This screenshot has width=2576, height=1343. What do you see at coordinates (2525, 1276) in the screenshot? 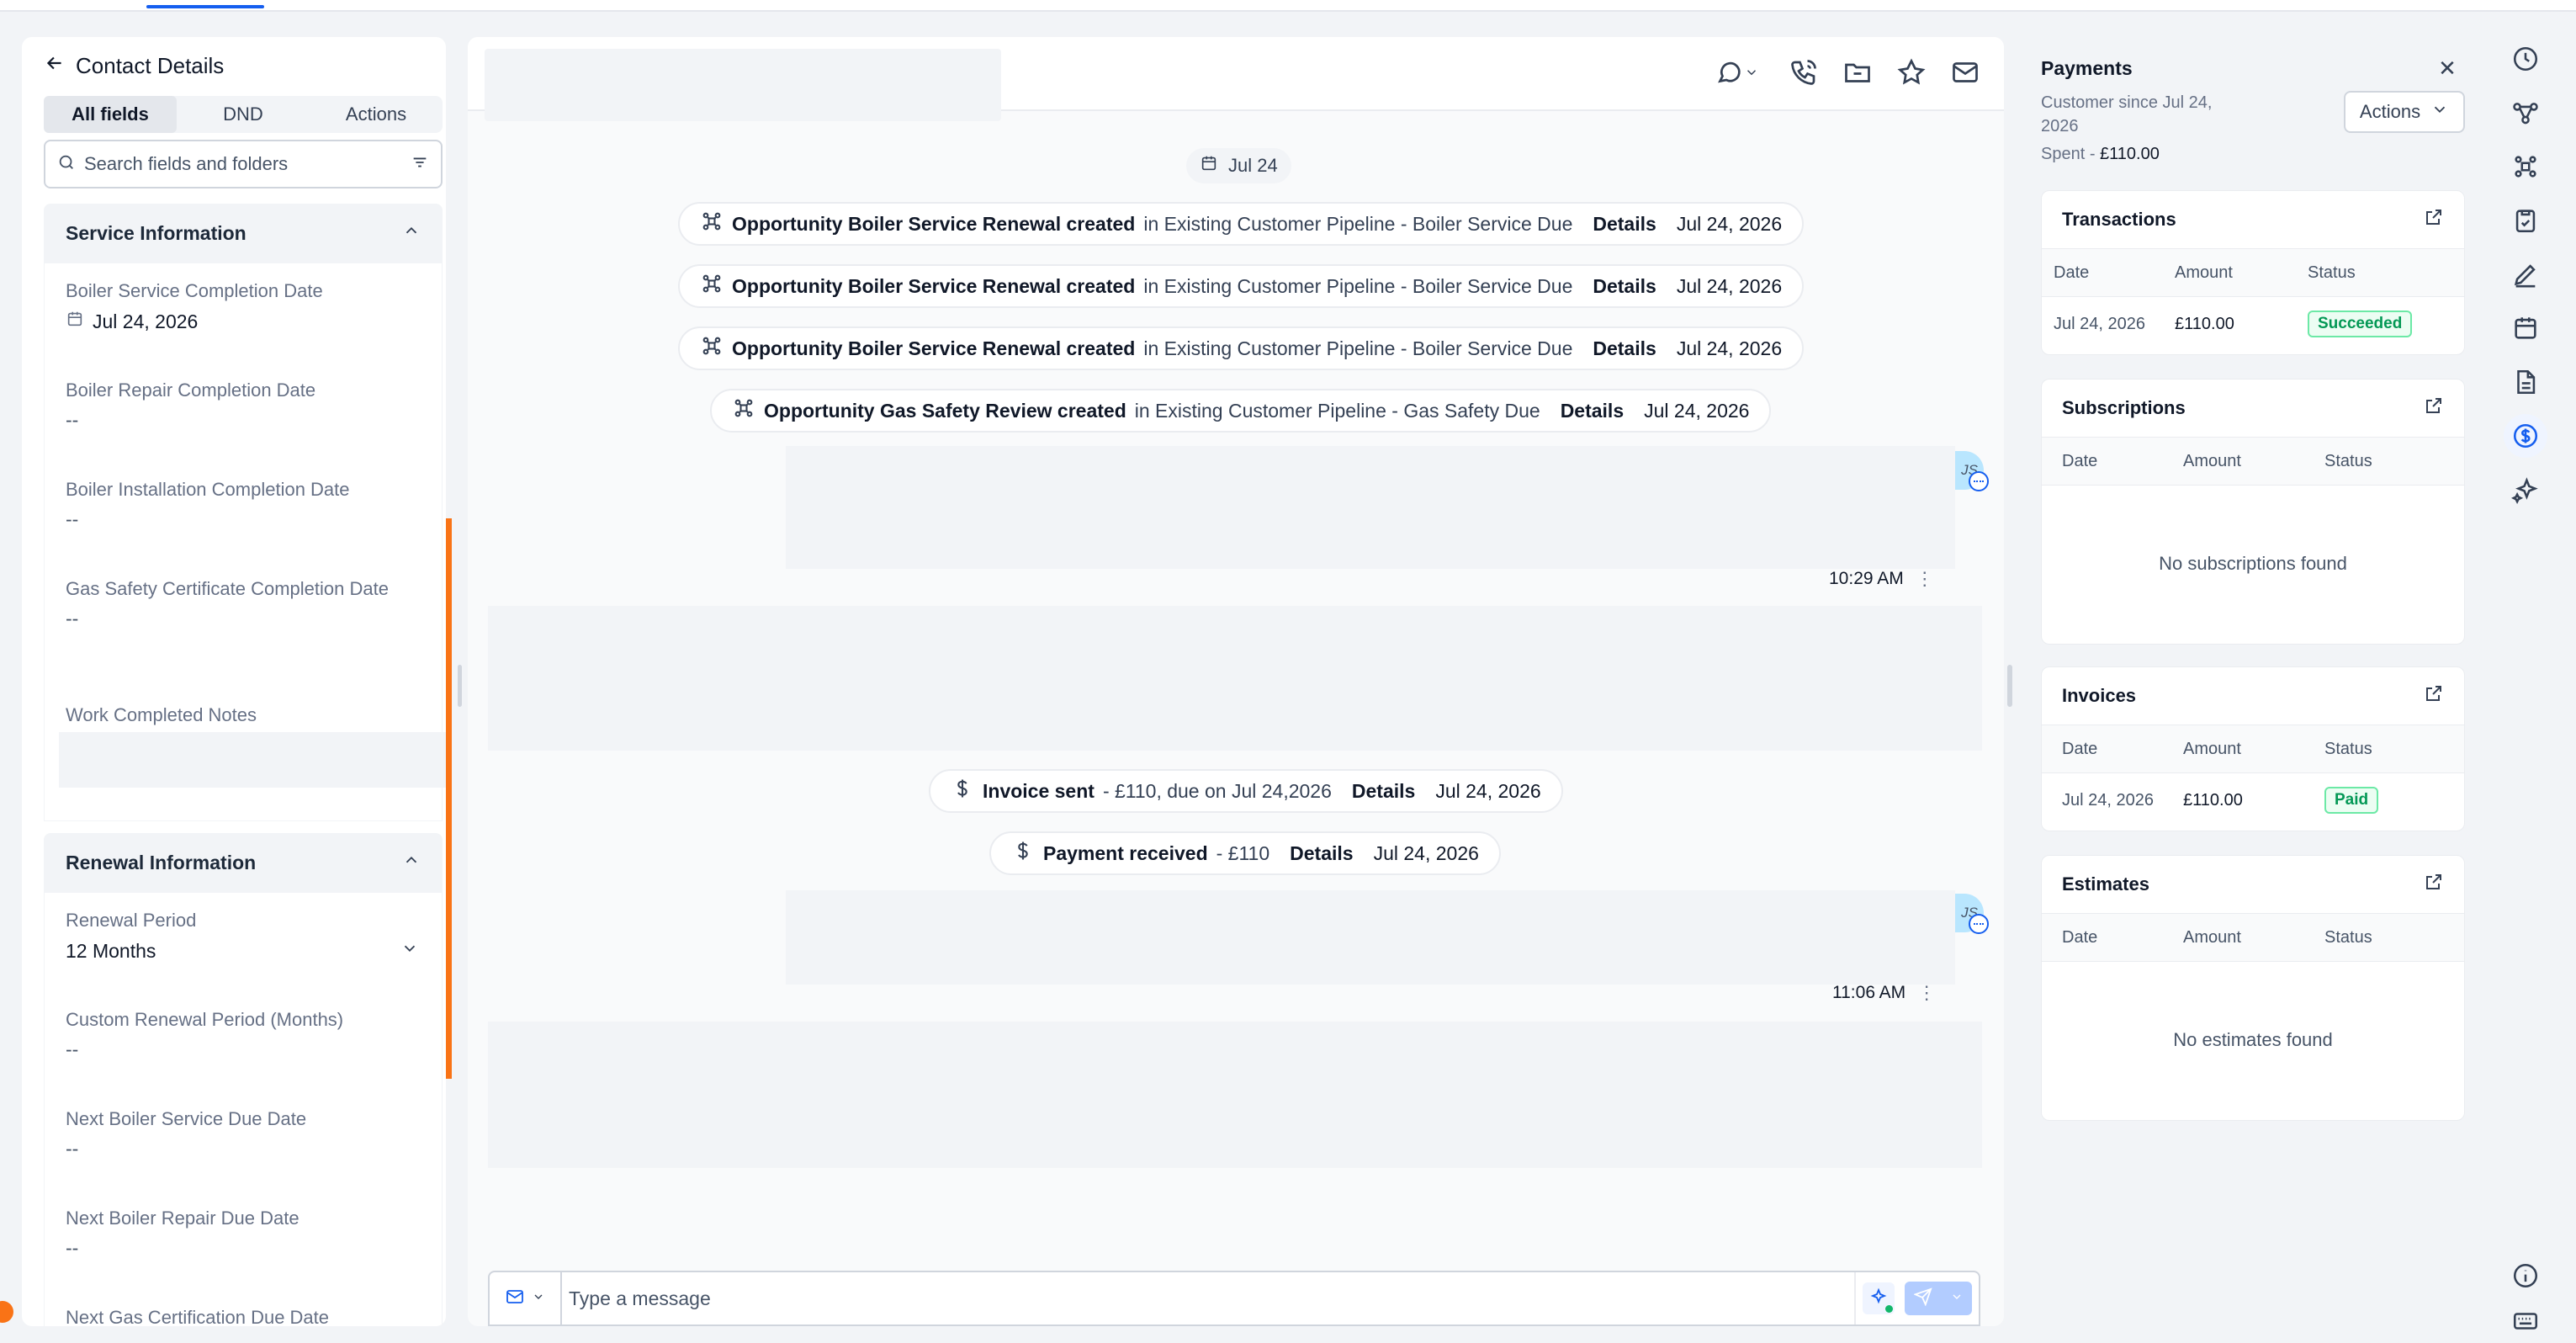
I see `info-icon` at bounding box center [2525, 1276].